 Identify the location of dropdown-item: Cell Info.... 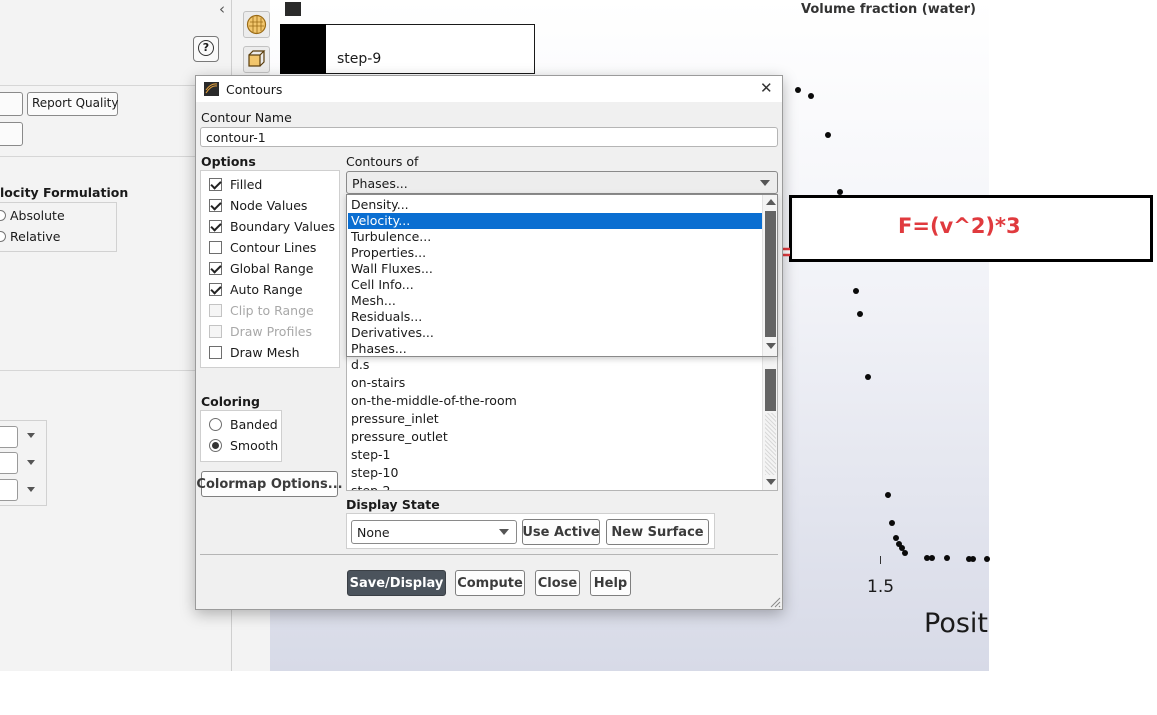
(382, 285).